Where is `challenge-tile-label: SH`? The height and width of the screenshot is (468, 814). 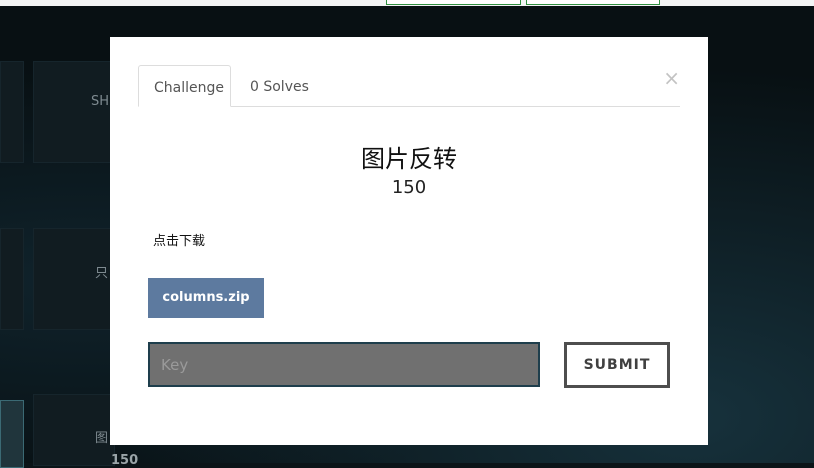 challenge-tile-label: SH is located at coordinates (100, 101).